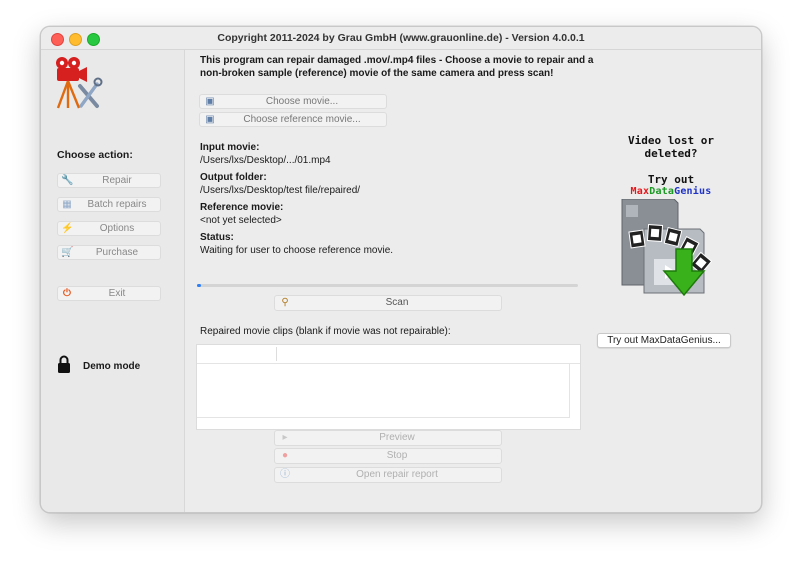 This screenshot has height=563, width=800. What do you see at coordinates (242, 207) in the screenshot?
I see `reference-movie-heading: Reference movie:` at bounding box center [242, 207].